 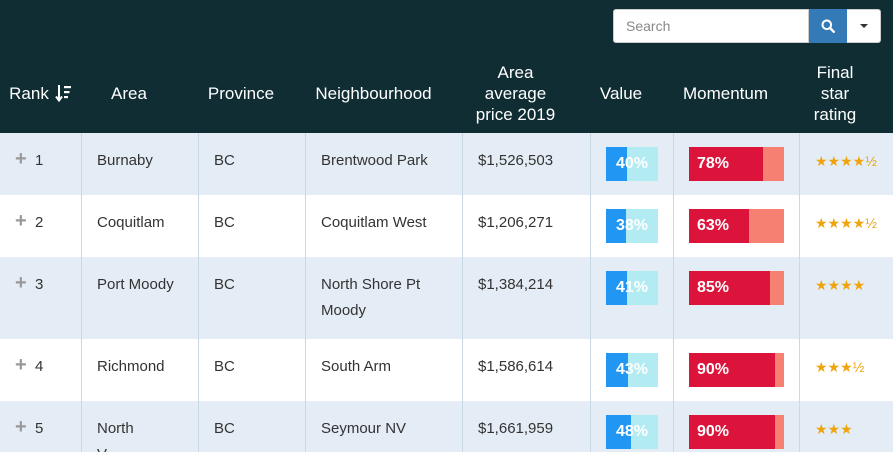 What do you see at coordinates (736, 288) in the screenshot?
I see `momentum-bar: 85%` at bounding box center [736, 288].